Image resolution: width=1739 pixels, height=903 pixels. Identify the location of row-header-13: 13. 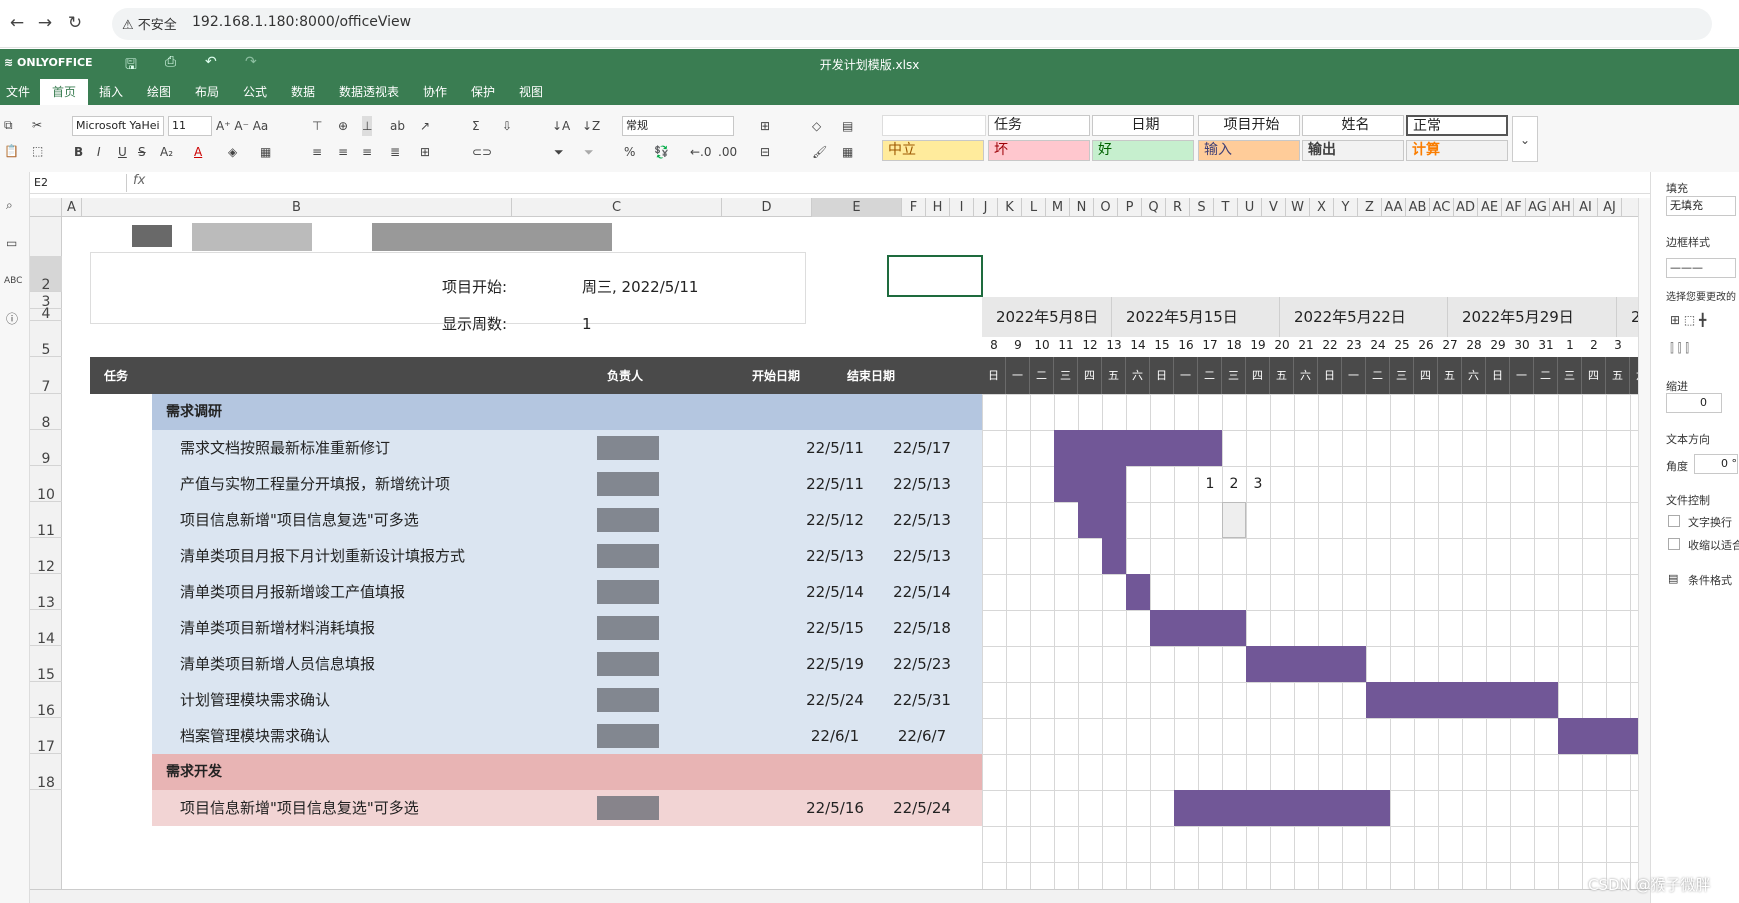
(46, 592).